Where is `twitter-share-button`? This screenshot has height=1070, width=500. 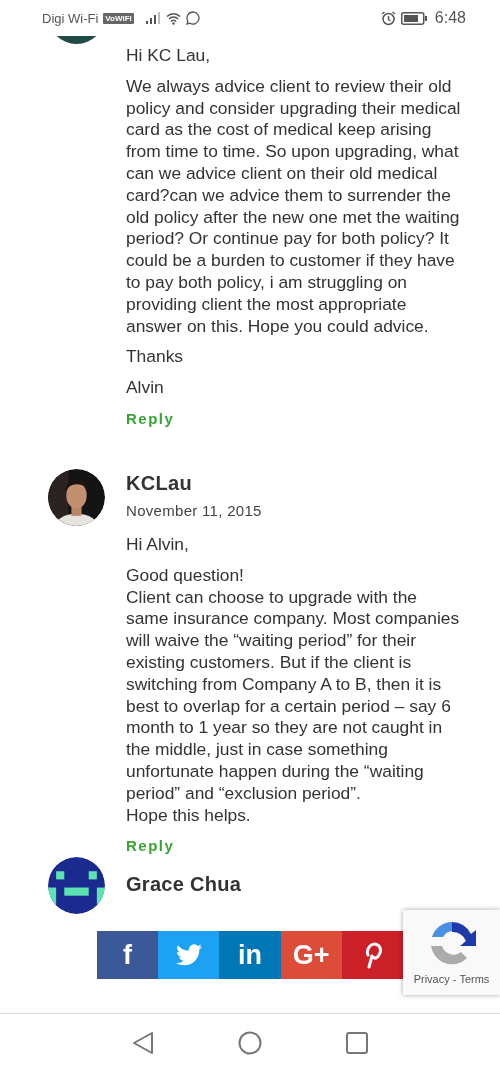 twitter-share-button is located at coordinates (189, 955).